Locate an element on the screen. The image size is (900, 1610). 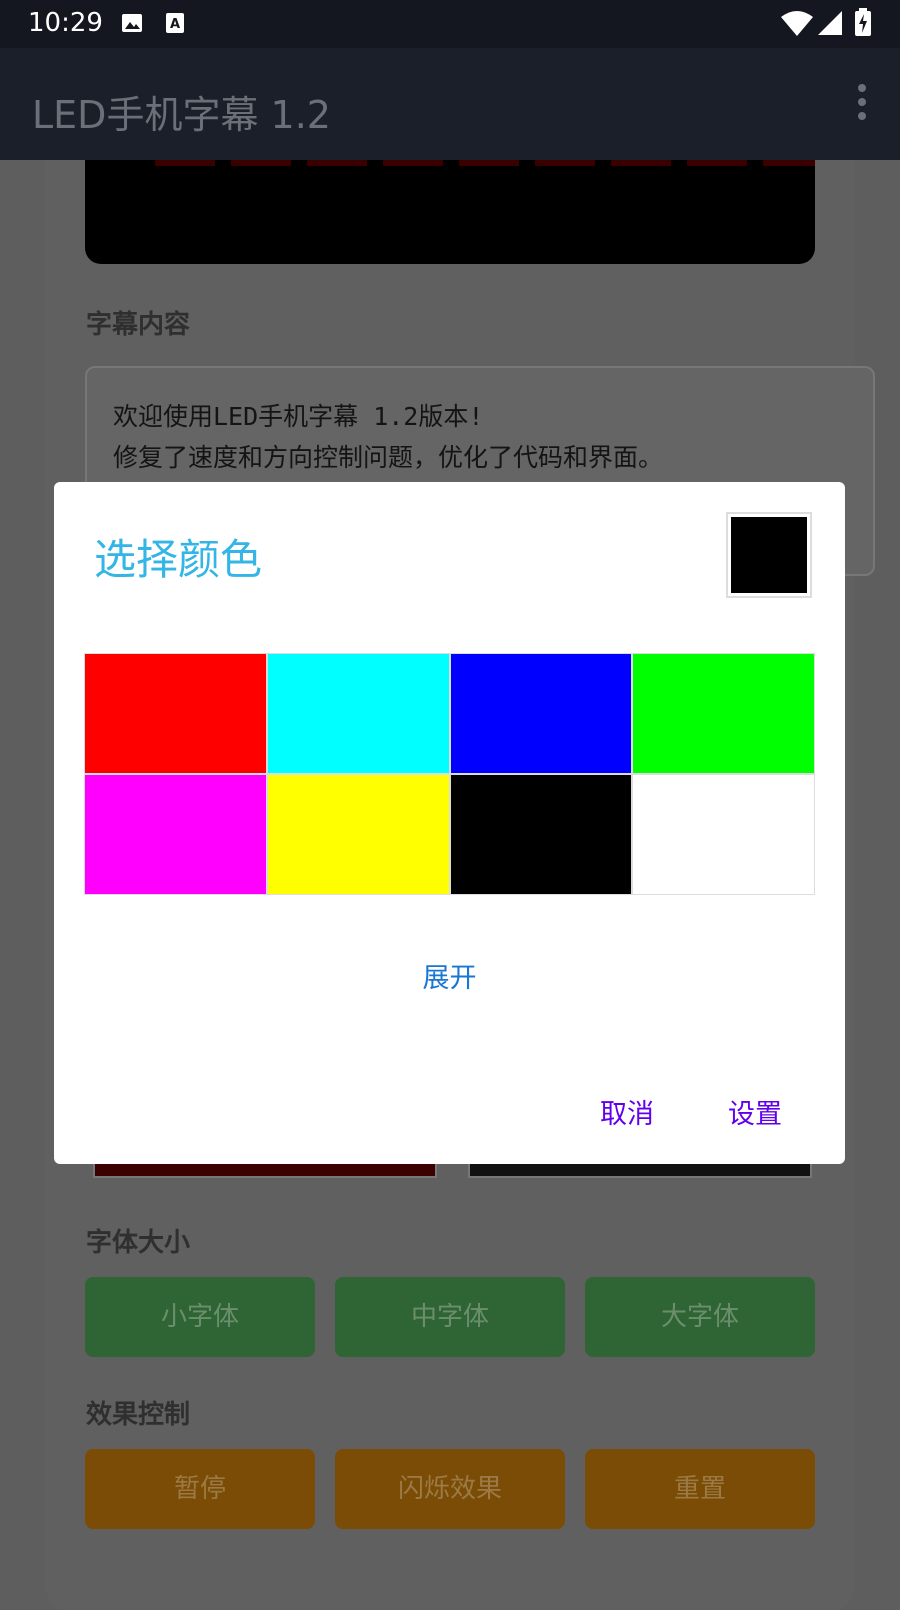
font-size-label: 字体大小 is located at coordinates (138, 1243).